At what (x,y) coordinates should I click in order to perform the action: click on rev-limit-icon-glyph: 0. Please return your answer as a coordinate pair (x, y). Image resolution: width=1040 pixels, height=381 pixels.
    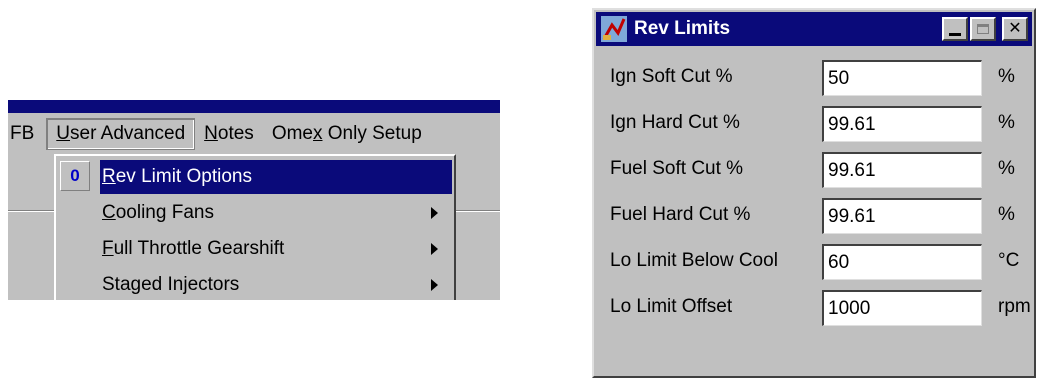
    Looking at the image, I should click on (75, 175).